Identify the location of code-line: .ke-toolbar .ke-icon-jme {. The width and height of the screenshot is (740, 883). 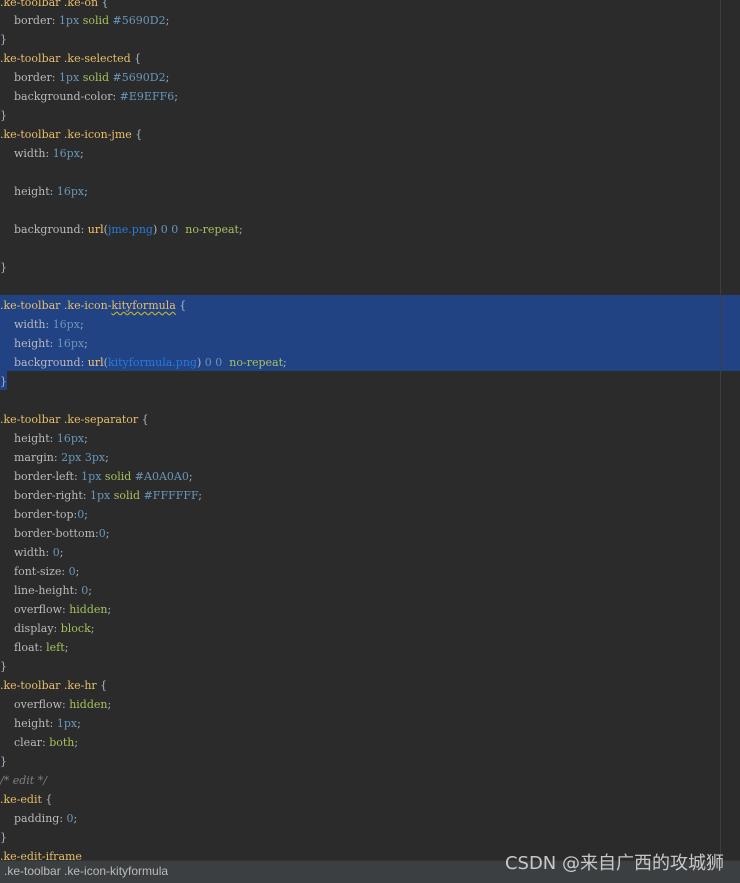
(71, 134).